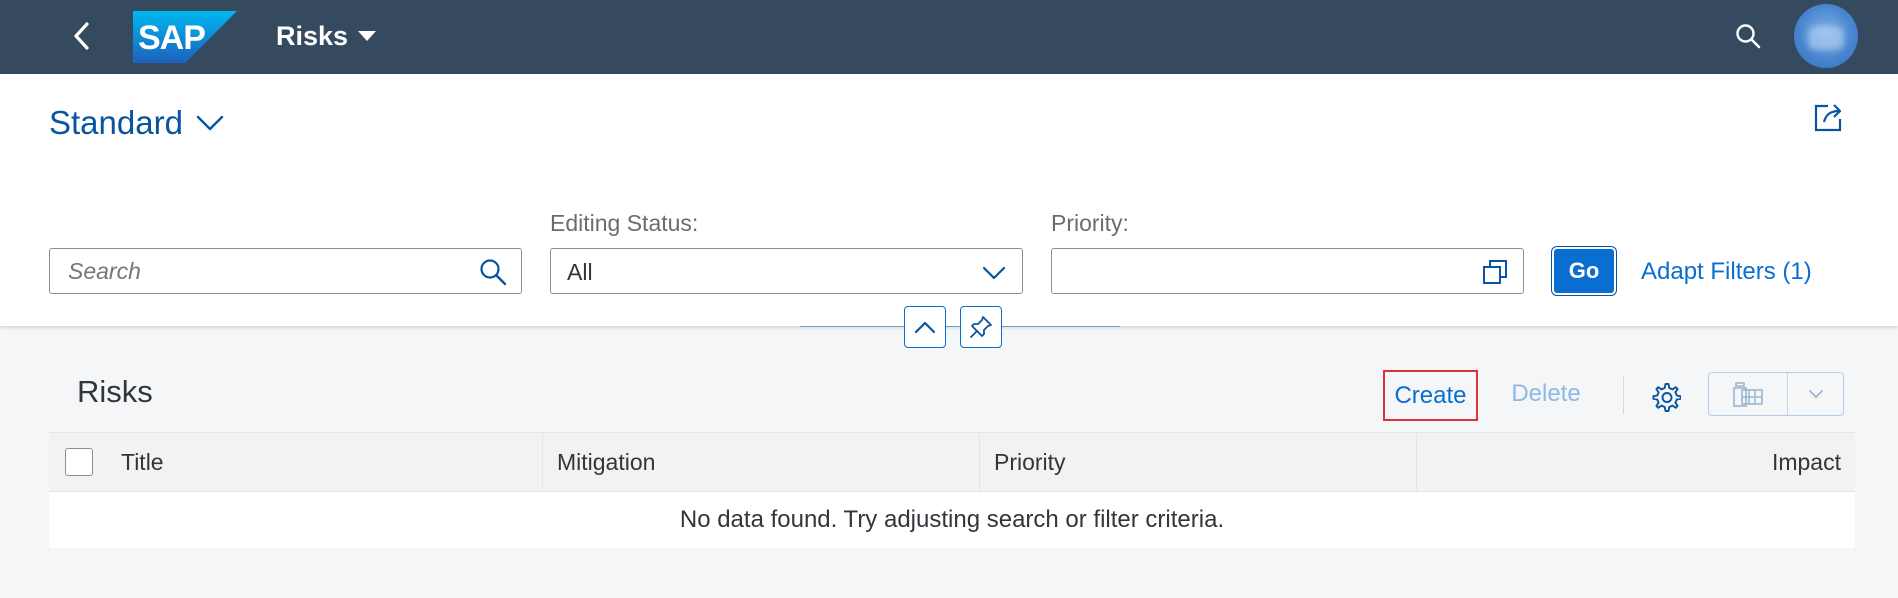  I want to click on pin-header-button, so click(981, 327).